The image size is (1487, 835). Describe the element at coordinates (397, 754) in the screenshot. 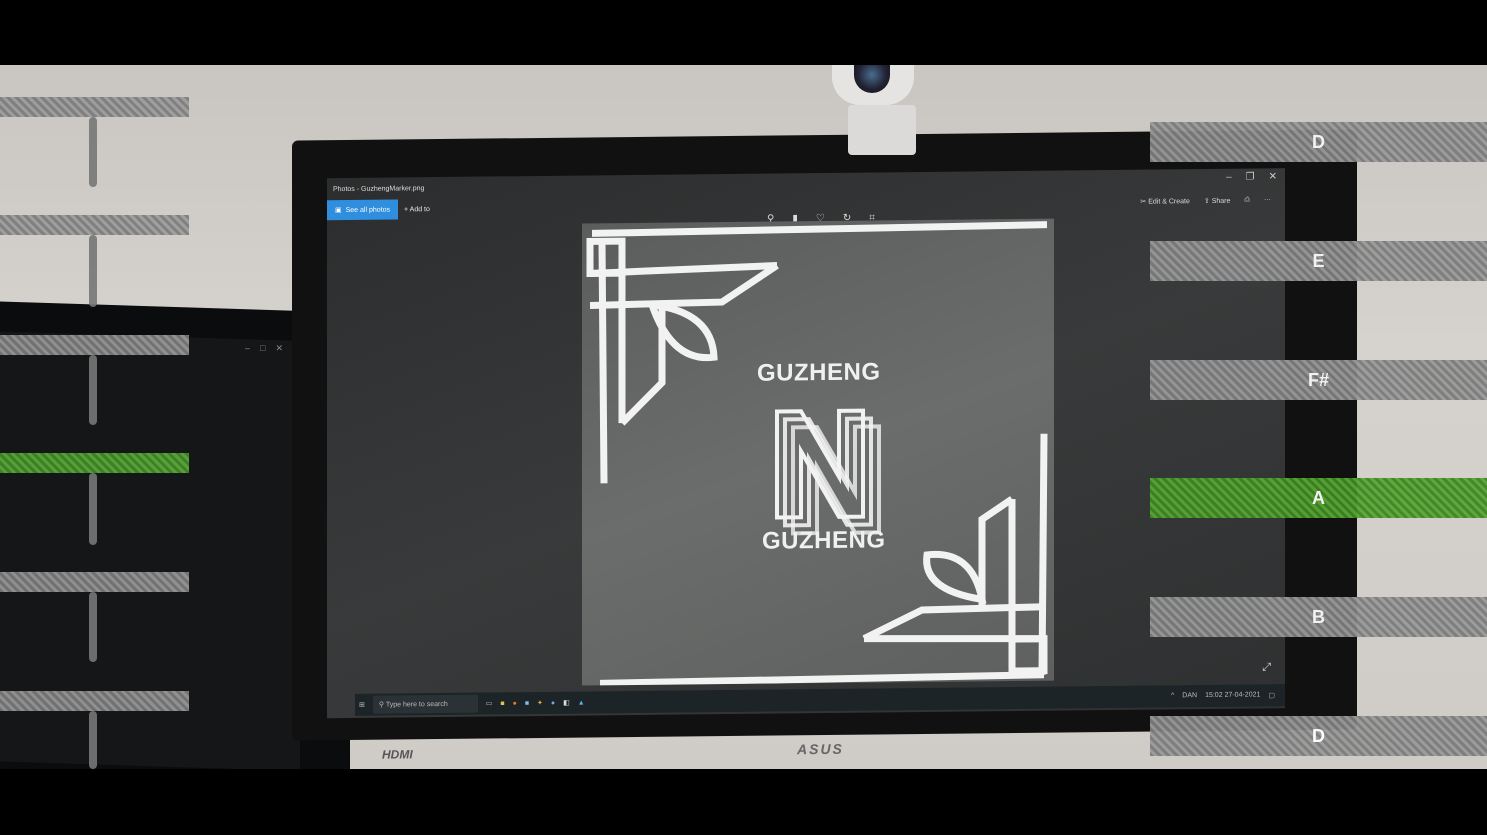

I see `hdmi-label: HDMI` at that location.